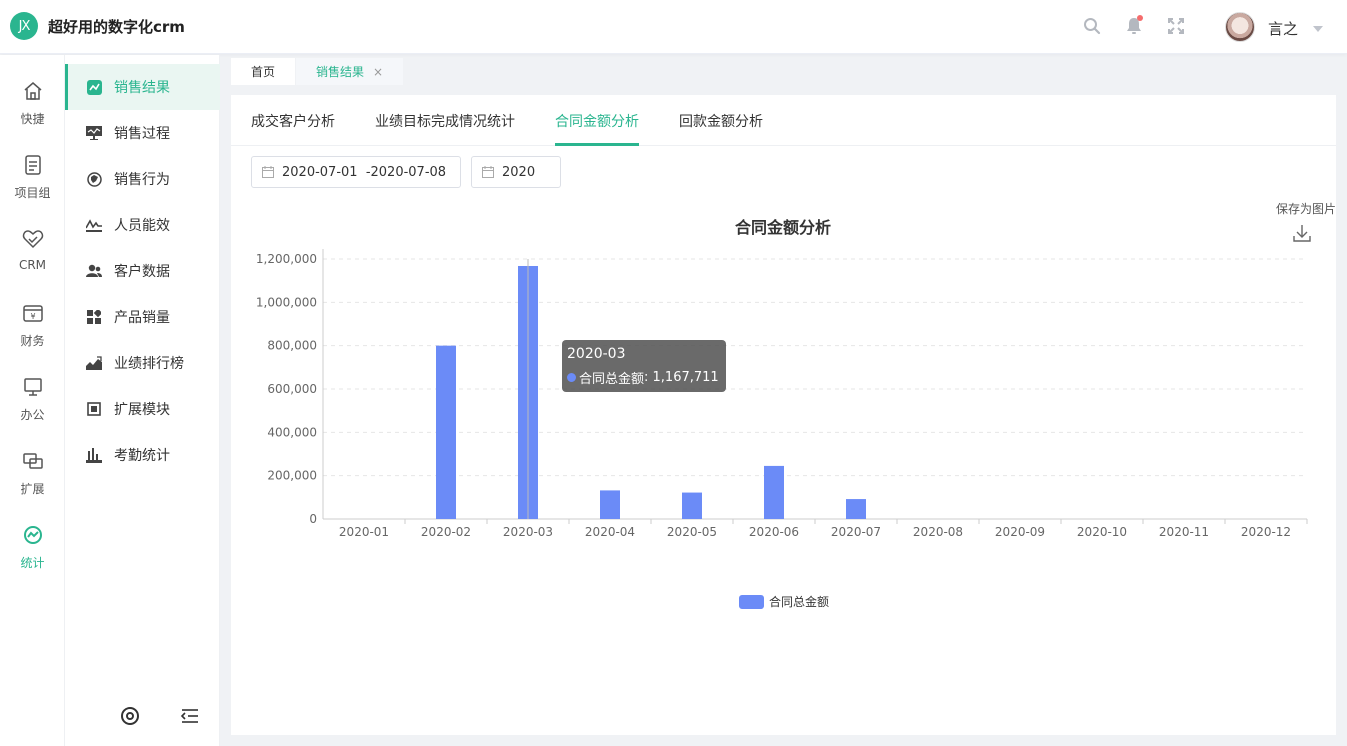  I want to click on y-tick-label: 400,000, so click(292, 432).